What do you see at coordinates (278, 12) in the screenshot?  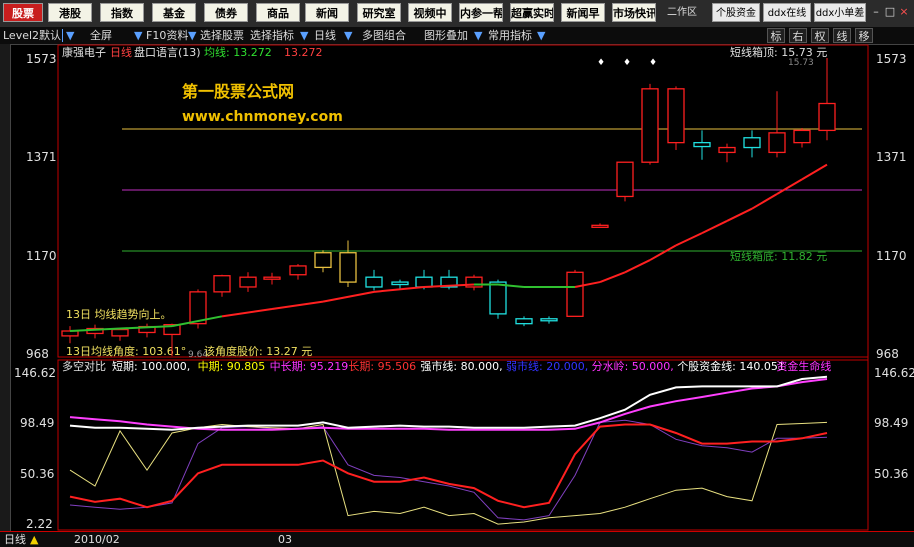 I see `menu-commodity: 商品` at bounding box center [278, 12].